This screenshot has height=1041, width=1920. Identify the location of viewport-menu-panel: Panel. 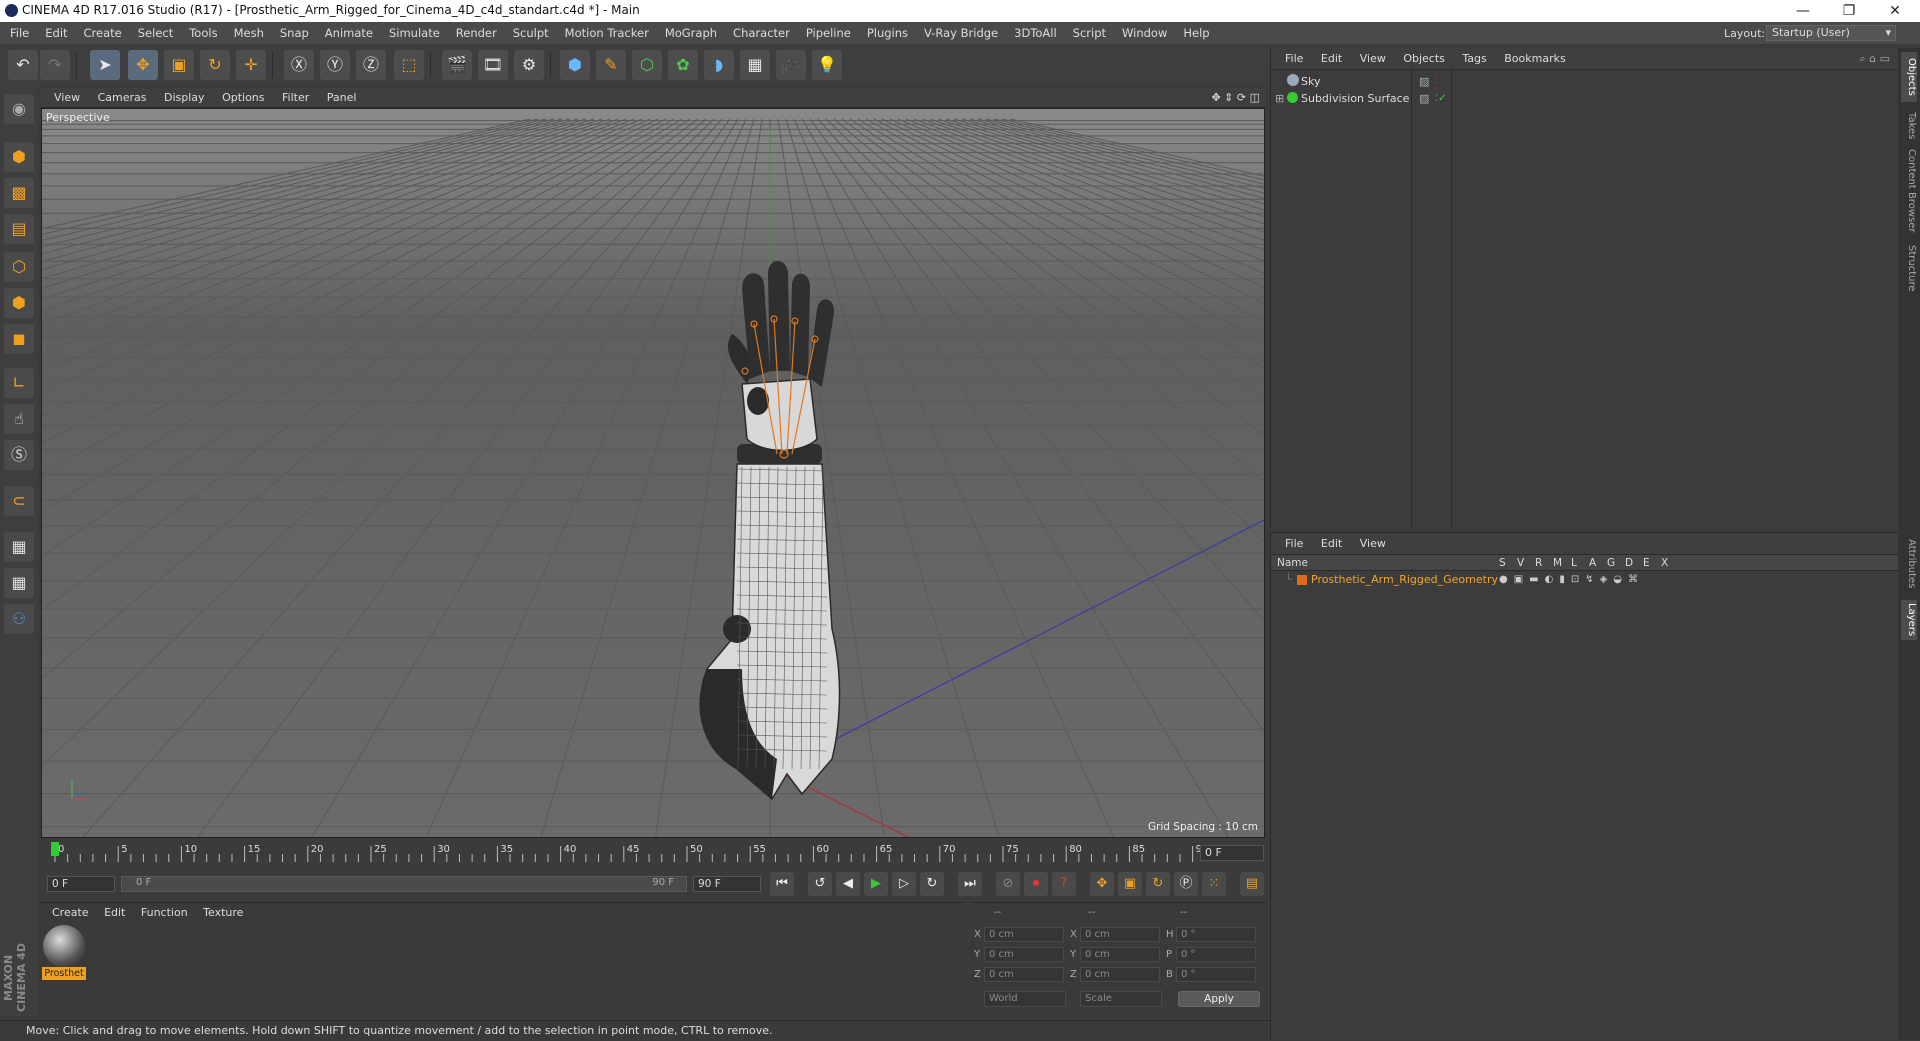
(342, 97).